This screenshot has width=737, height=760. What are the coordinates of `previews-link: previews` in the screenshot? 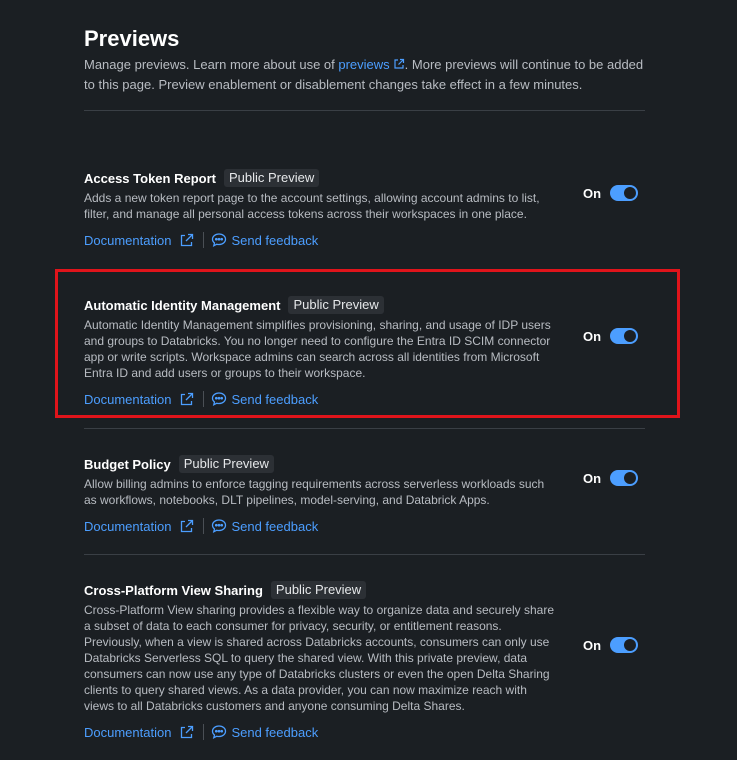 It's located at (371, 64).